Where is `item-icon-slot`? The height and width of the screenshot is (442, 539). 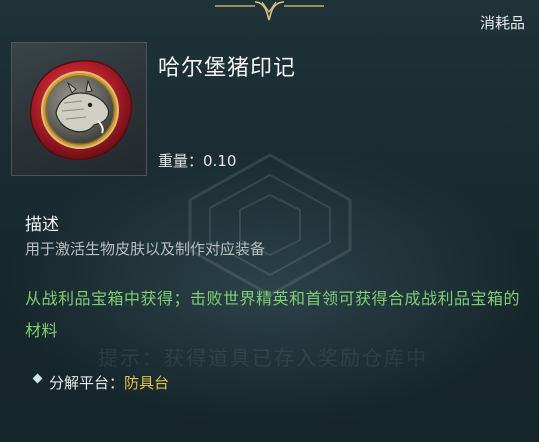 item-icon-slot is located at coordinates (79, 109).